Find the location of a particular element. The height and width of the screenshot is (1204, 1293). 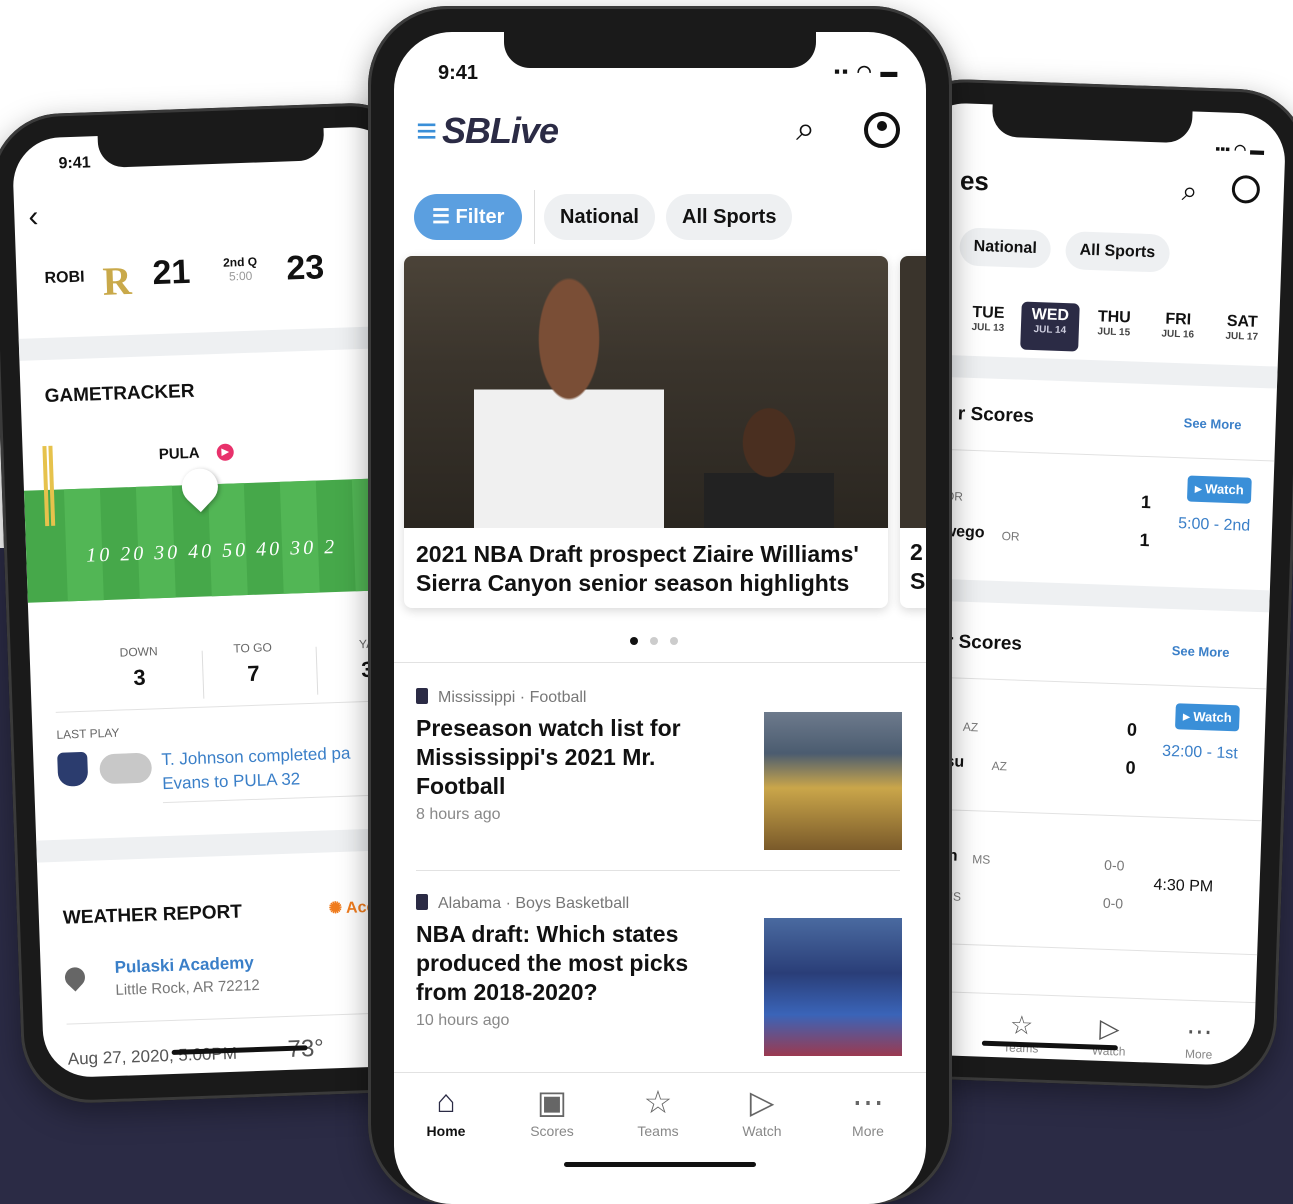

home-indicator is located at coordinates (660, 1164).